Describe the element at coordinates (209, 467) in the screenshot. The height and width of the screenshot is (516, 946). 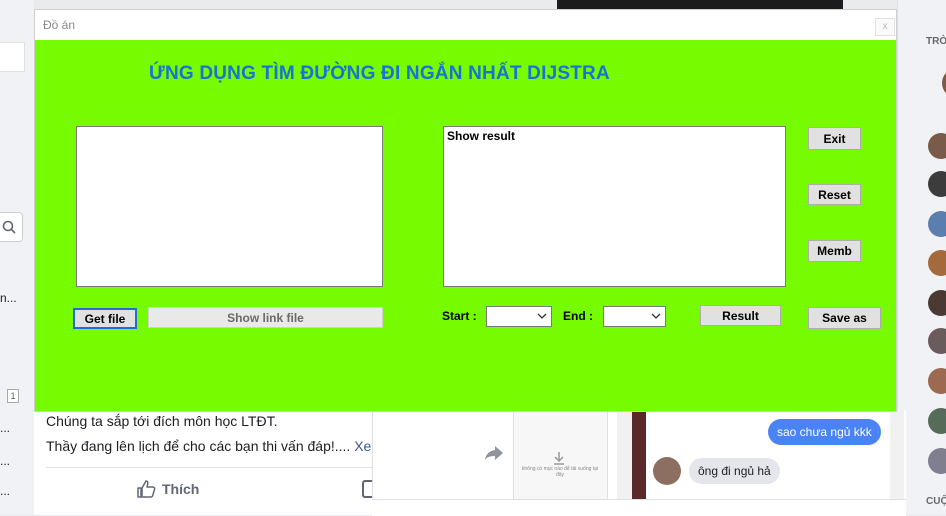
I see `divider` at that location.